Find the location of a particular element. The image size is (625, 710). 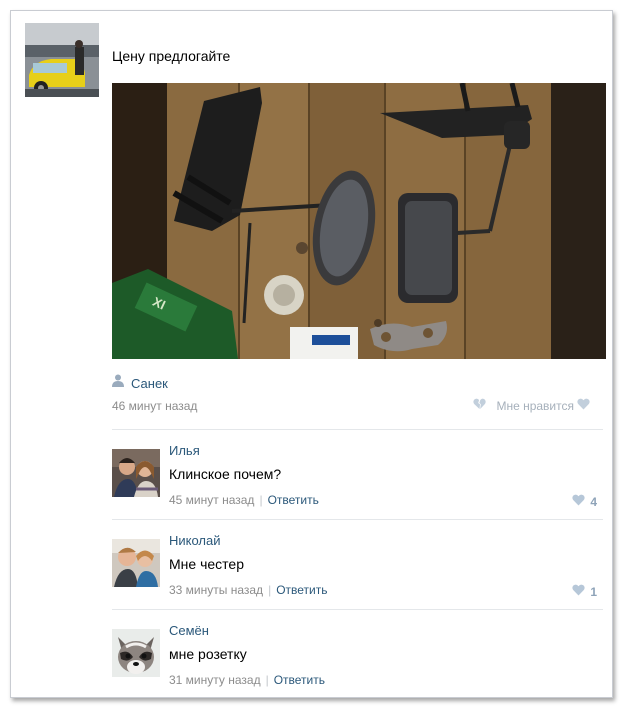

comment-meta: 31 минуту назад | Ответить is located at coordinates (247, 680).